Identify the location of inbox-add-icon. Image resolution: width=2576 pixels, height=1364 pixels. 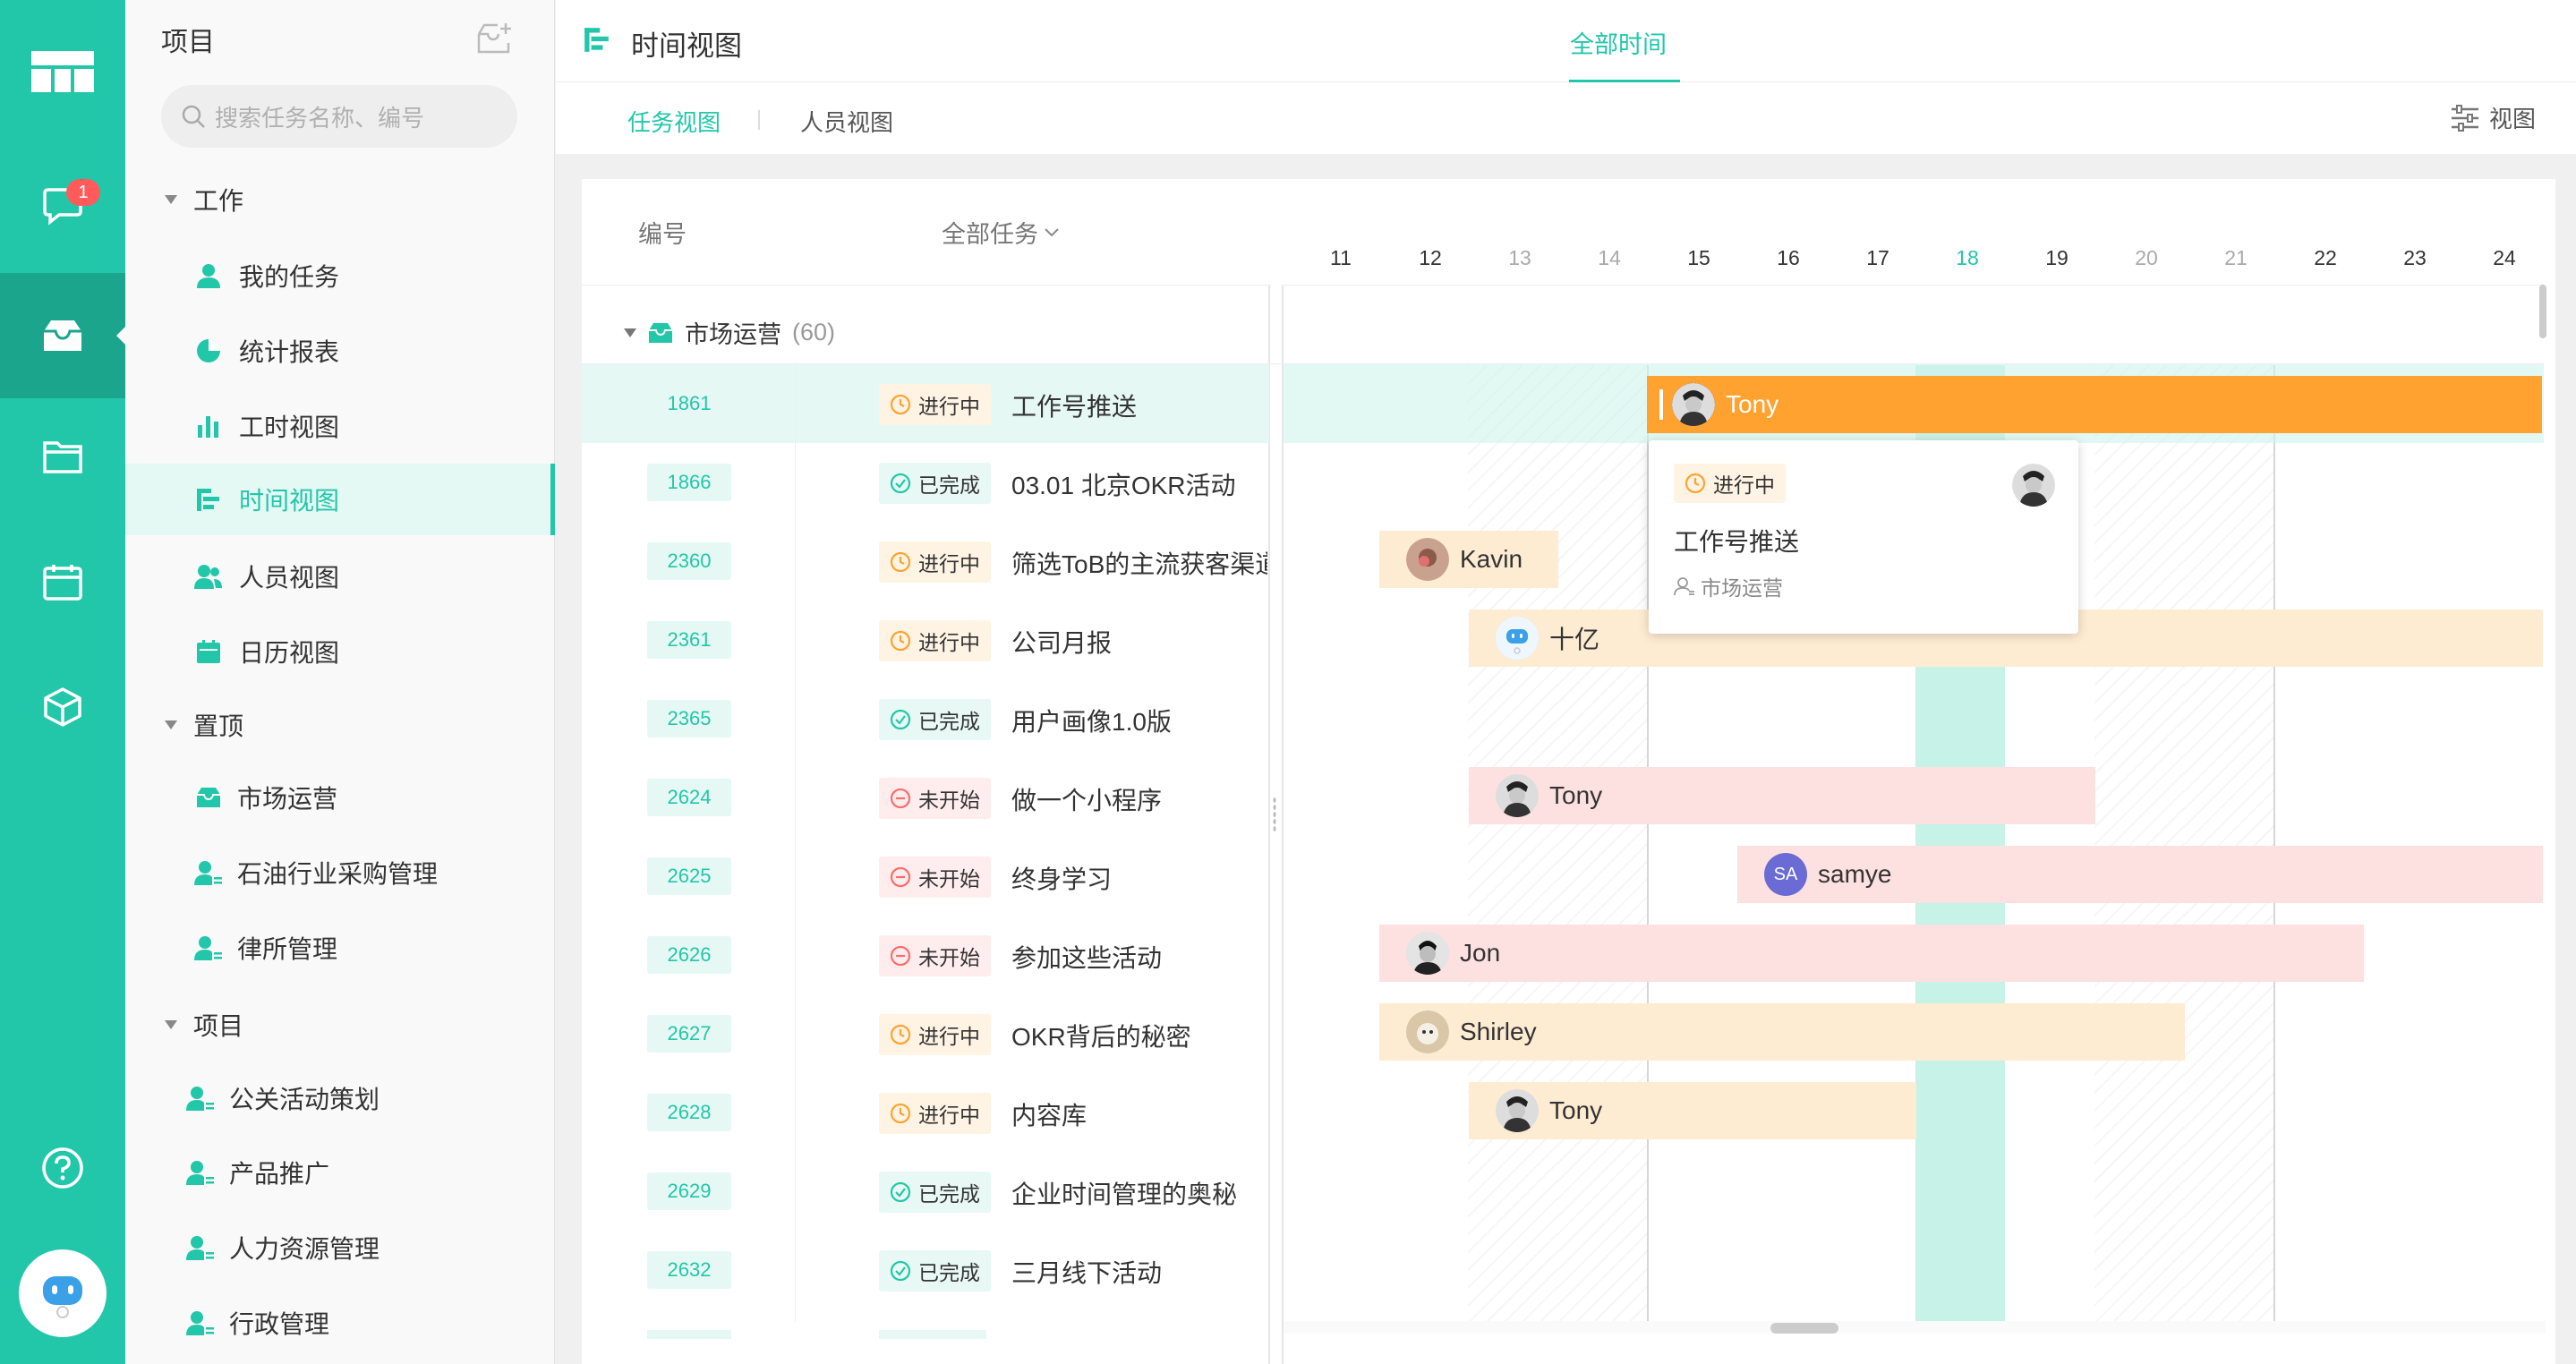
(495, 38).